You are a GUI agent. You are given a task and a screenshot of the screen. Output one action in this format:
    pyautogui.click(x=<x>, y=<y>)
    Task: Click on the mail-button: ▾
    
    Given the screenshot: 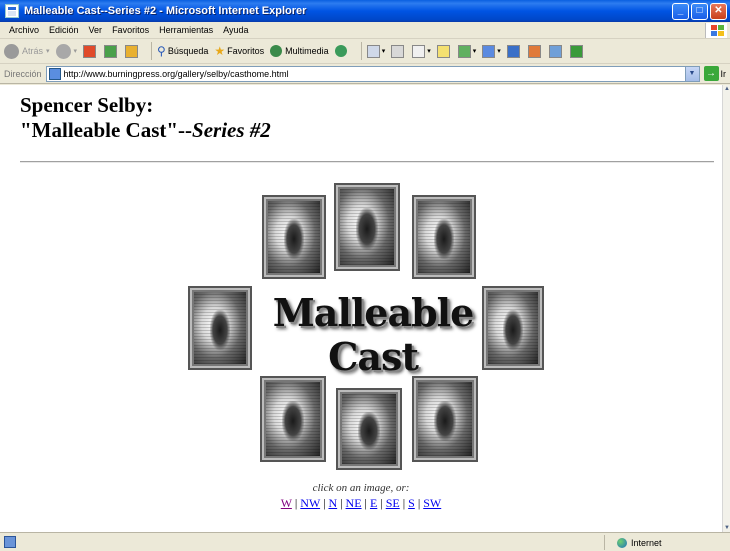 What is the action you would take?
    pyautogui.click(x=375, y=51)
    